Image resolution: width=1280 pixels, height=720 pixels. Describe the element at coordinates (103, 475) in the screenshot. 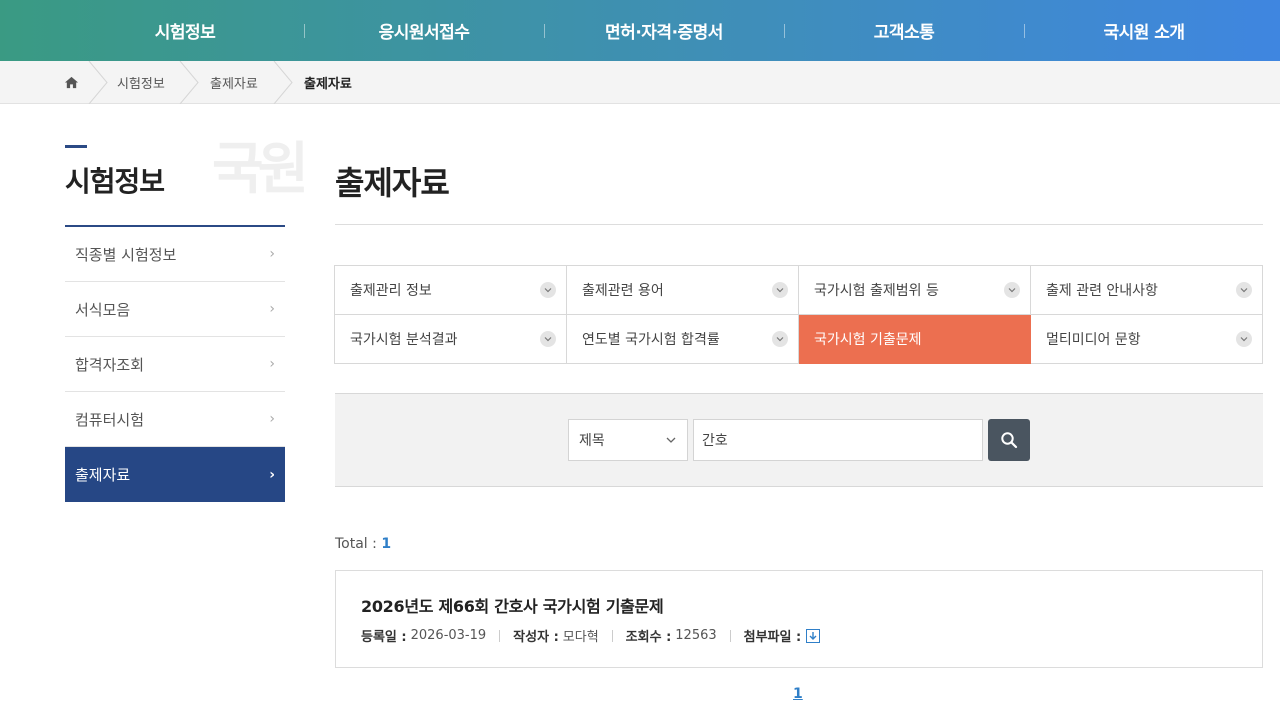

I see `sidebar-item-label: 출제자료` at that location.